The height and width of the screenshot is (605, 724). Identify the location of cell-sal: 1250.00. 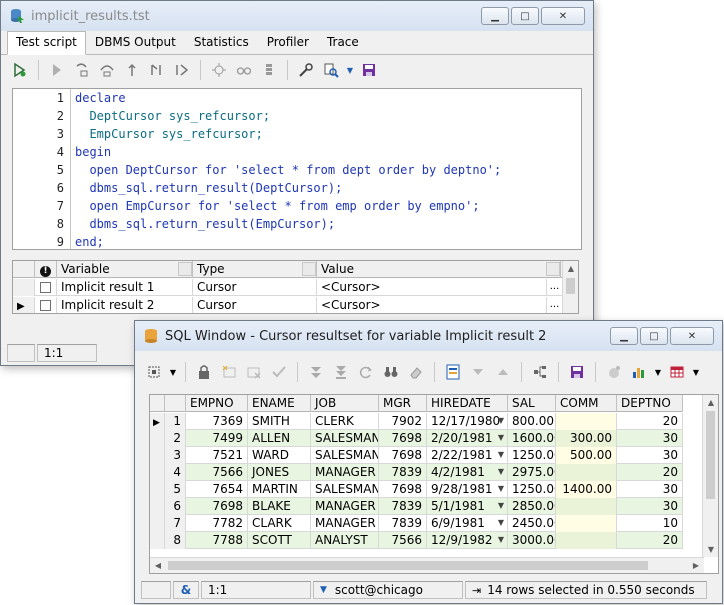
(532, 455).